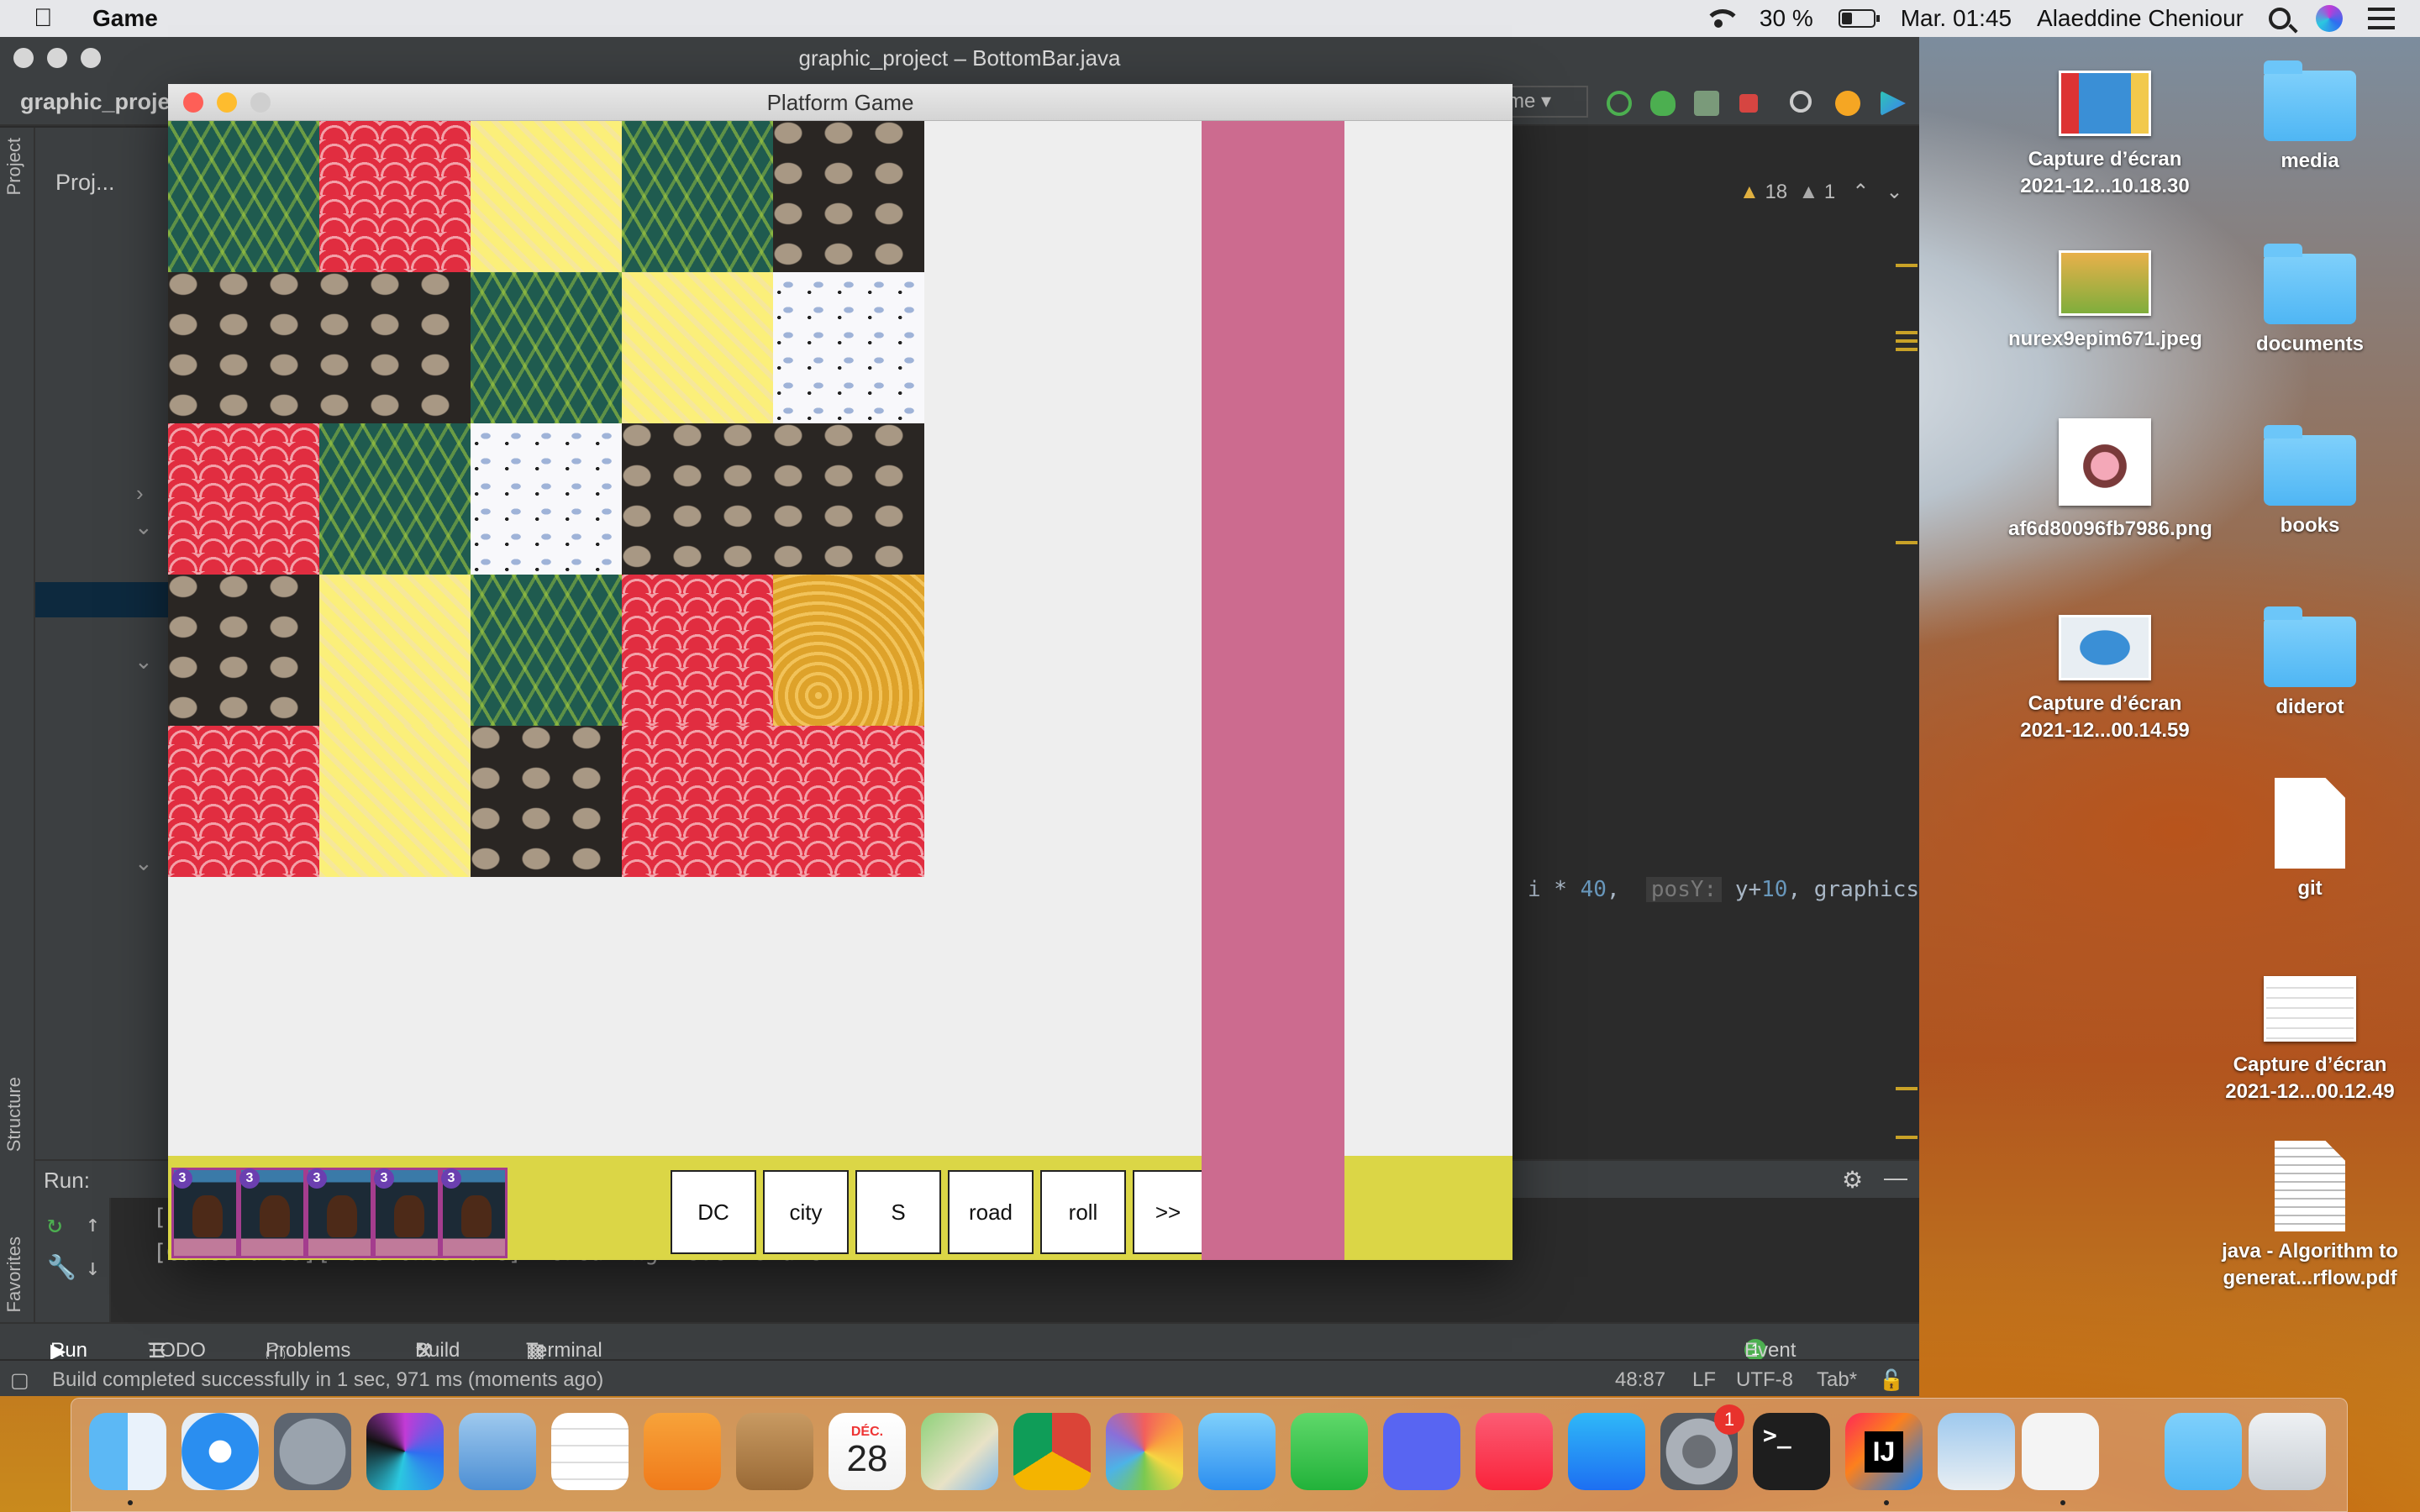 The image size is (2420, 1512). I want to click on desktop-icon-screenshot: Capture d’écran 2021-12...00.12.49, so click(2310, 1040).